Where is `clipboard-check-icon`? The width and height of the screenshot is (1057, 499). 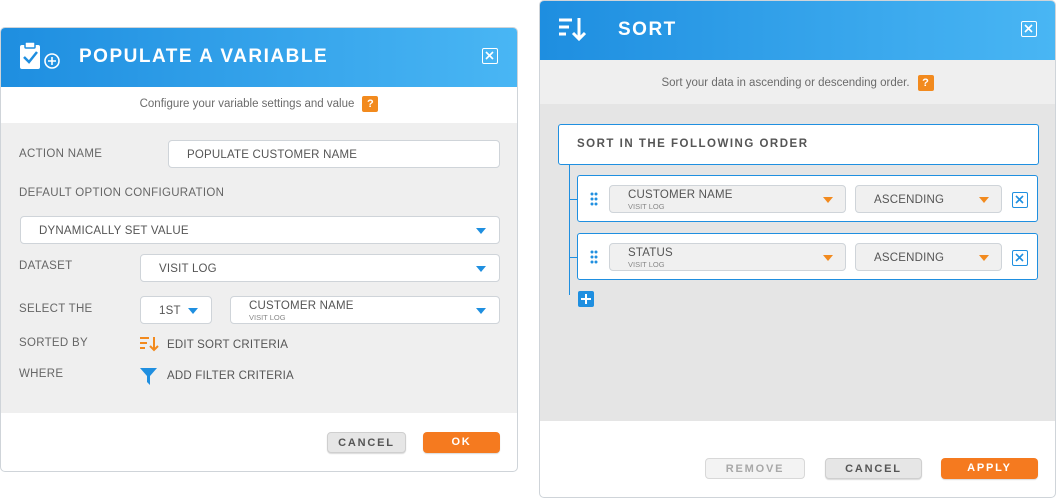 clipboard-check-icon is located at coordinates (41, 59).